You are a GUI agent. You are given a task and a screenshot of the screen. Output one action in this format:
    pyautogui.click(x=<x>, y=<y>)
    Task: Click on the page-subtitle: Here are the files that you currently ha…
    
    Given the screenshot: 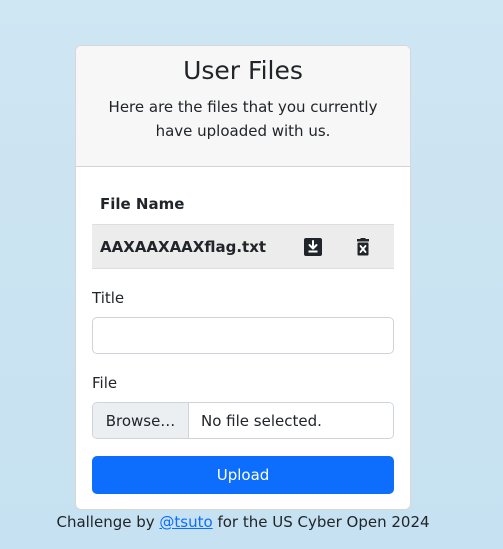 What is the action you would take?
    pyautogui.click(x=243, y=119)
    